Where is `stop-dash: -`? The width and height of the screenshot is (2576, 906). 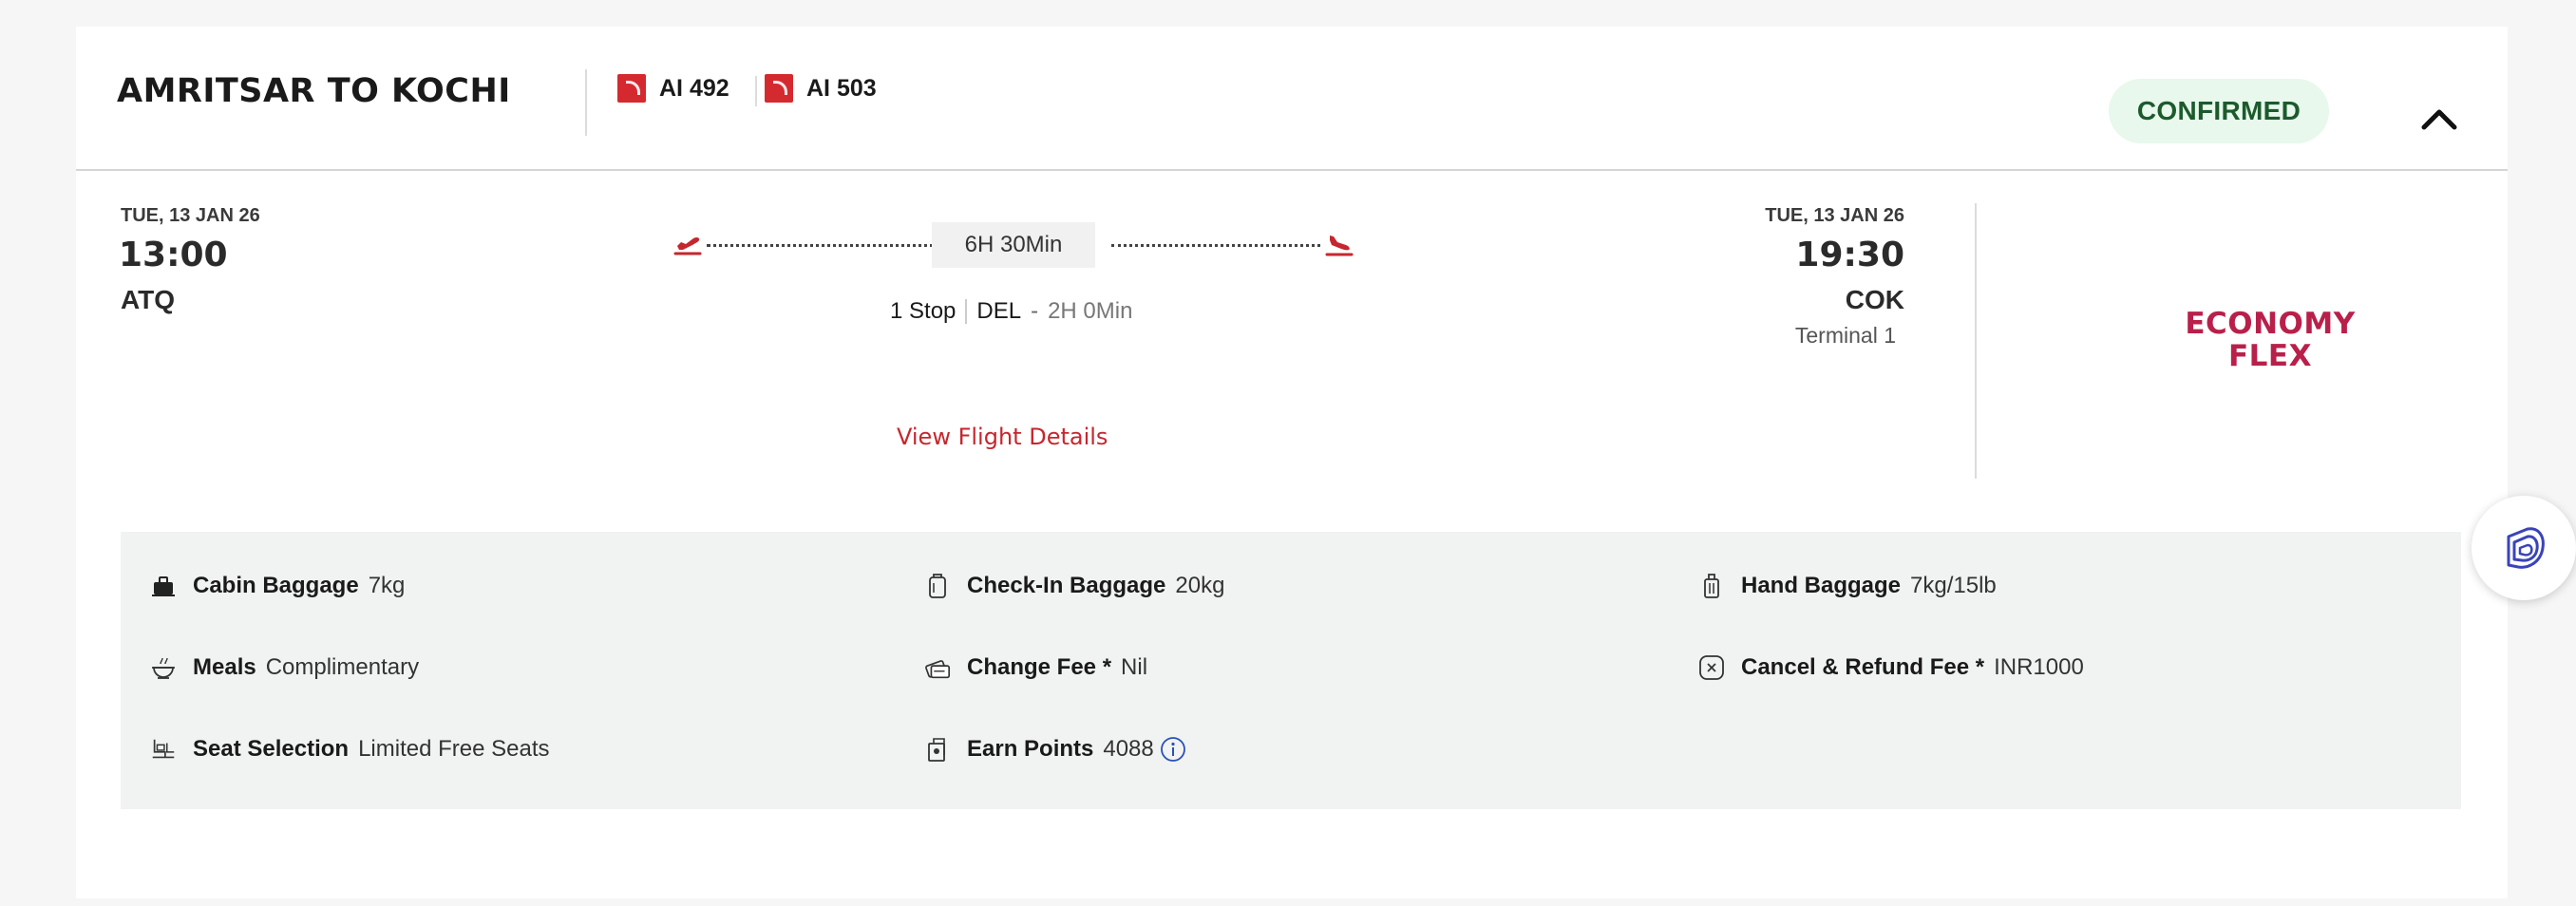
stop-dash: - is located at coordinates (1035, 311).